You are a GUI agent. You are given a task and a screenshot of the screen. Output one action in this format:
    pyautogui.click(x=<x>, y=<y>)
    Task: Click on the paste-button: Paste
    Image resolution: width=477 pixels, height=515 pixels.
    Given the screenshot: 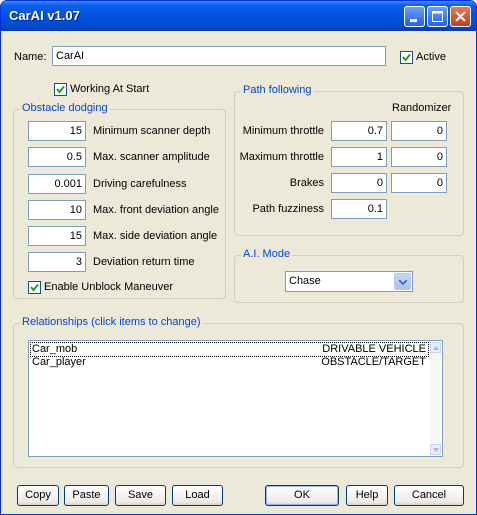 What is the action you would take?
    pyautogui.click(x=86, y=495)
    